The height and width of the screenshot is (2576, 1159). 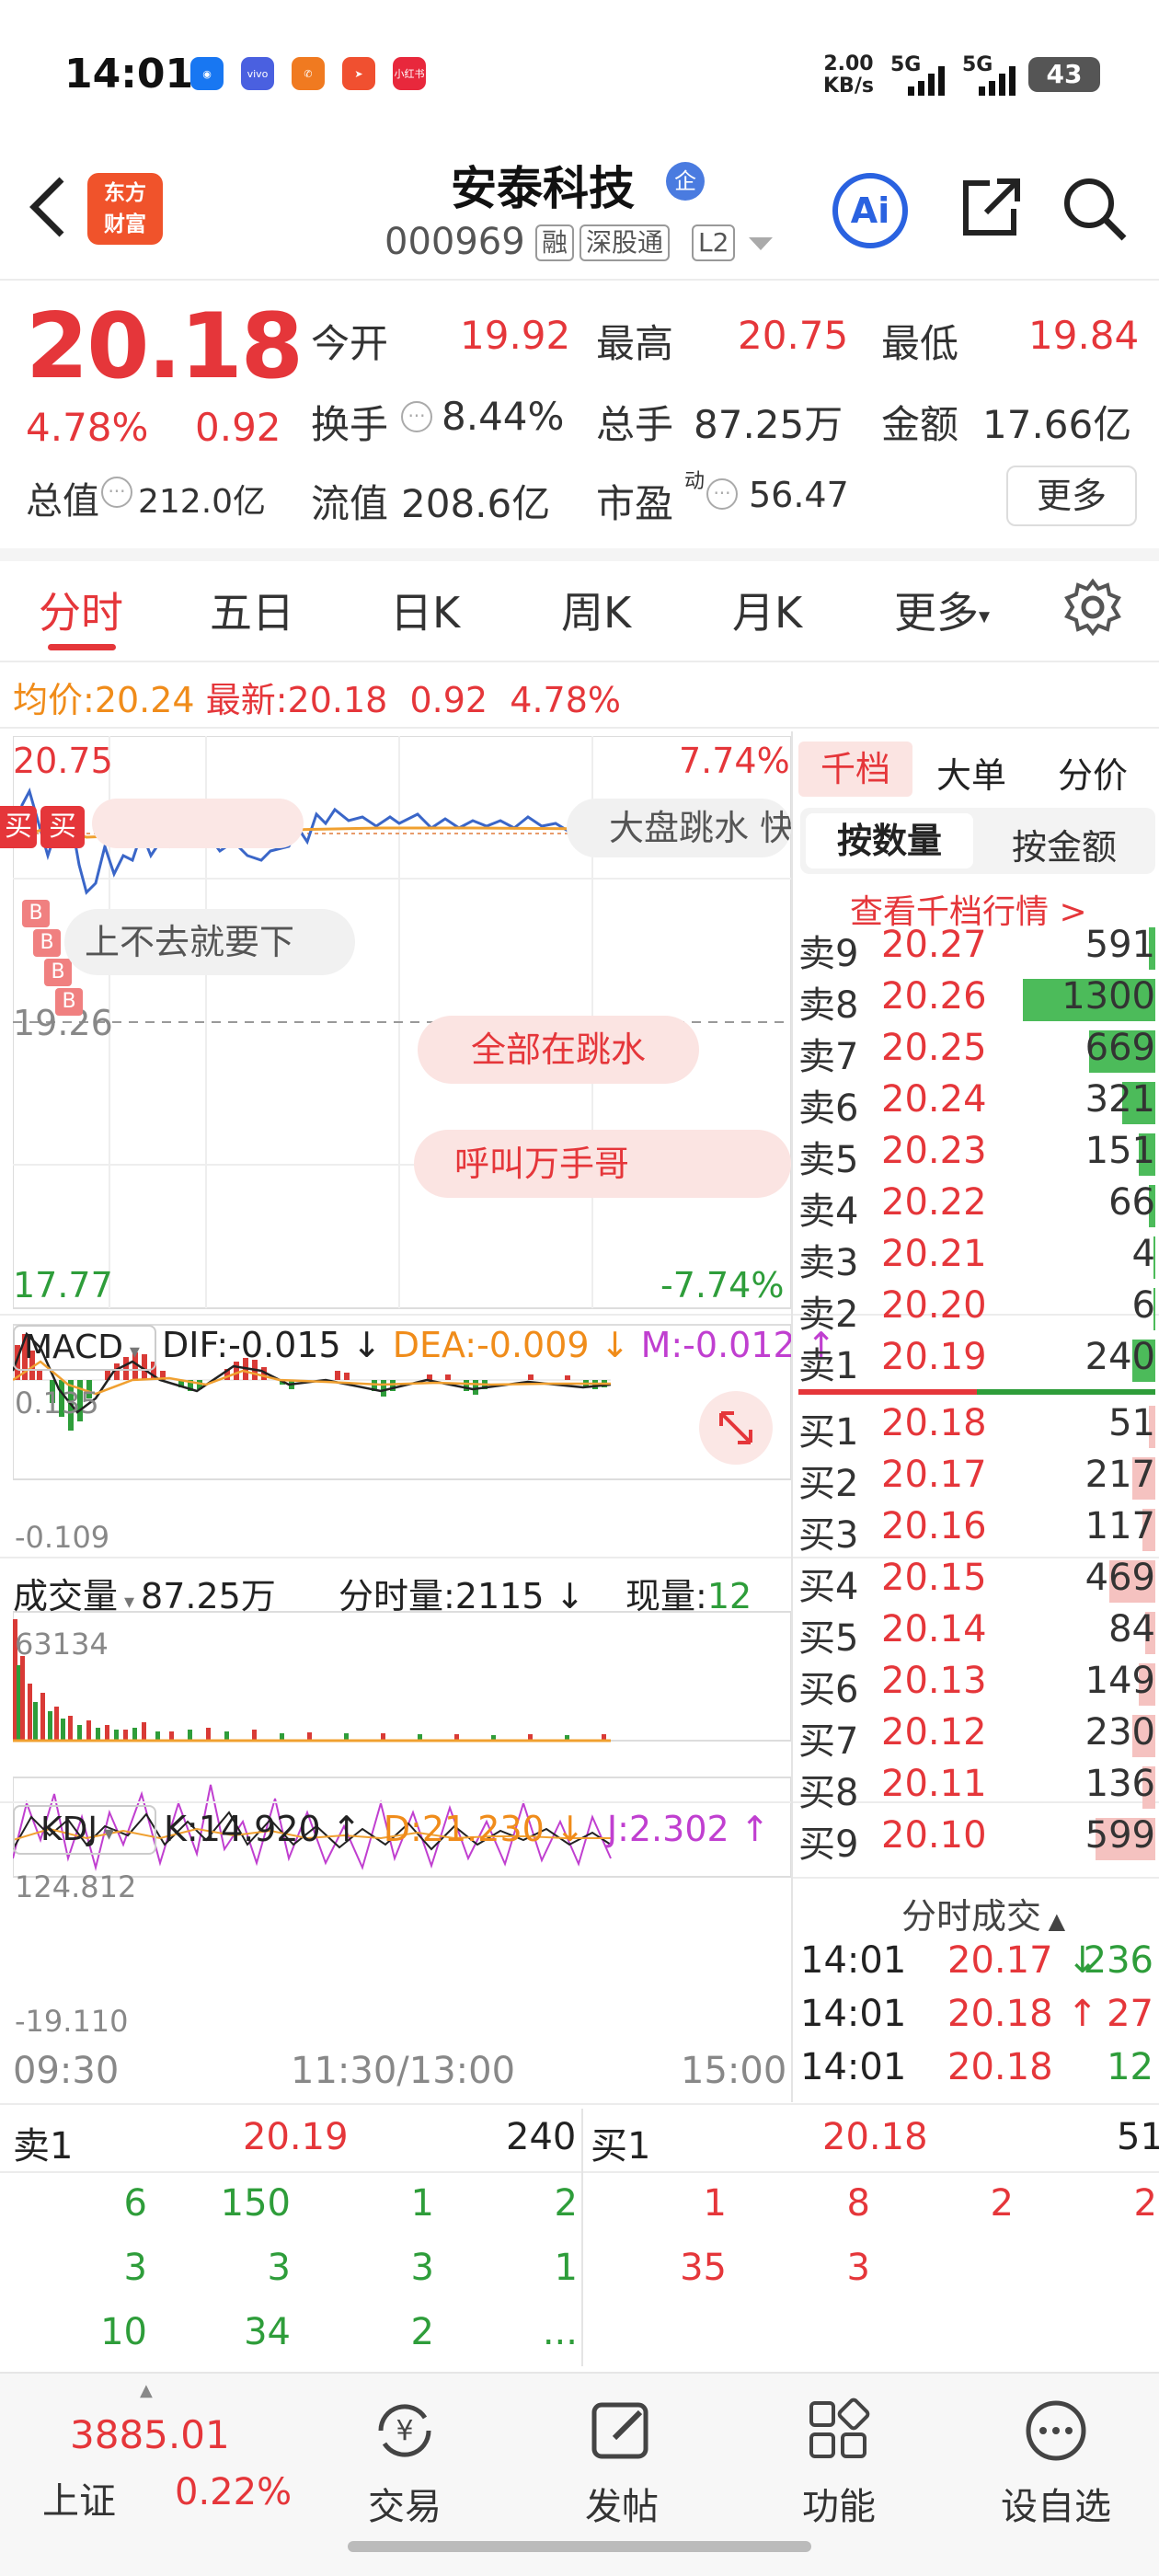 I want to click on sell-row: 卖1 20.19 240, so click(x=978, y=1361).